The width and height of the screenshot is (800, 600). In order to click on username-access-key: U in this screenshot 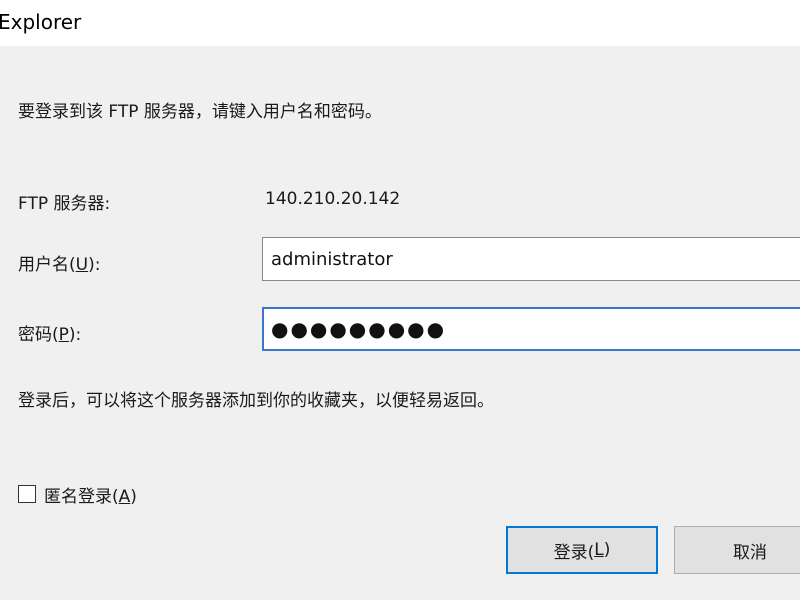, I will do `click(82, 265)`.